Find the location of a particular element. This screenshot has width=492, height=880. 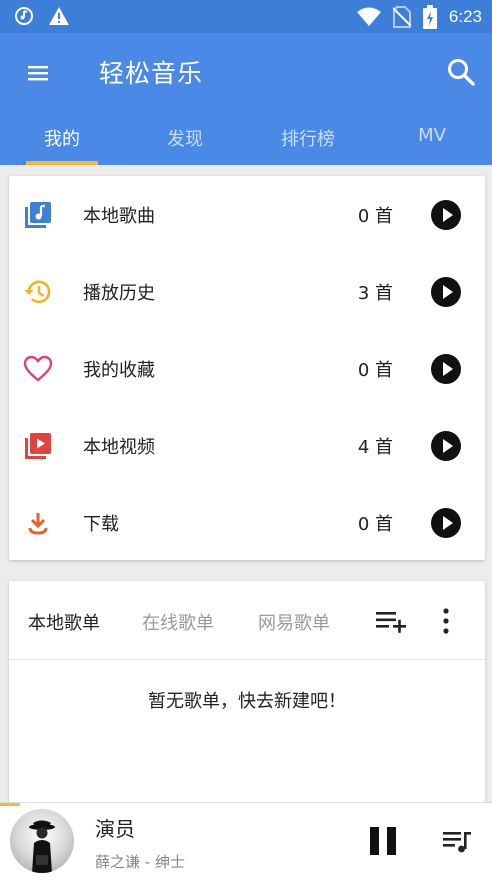

tab-charts: 排行榜 is located at coordinates (308, 138).